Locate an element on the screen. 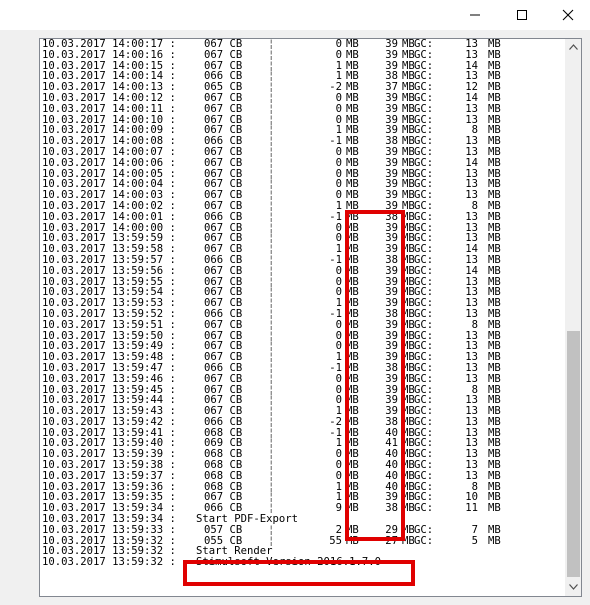 Image resolution: width=590 pixels, height=605 pixels. maximize-icon is located at coordinates (522, 15).